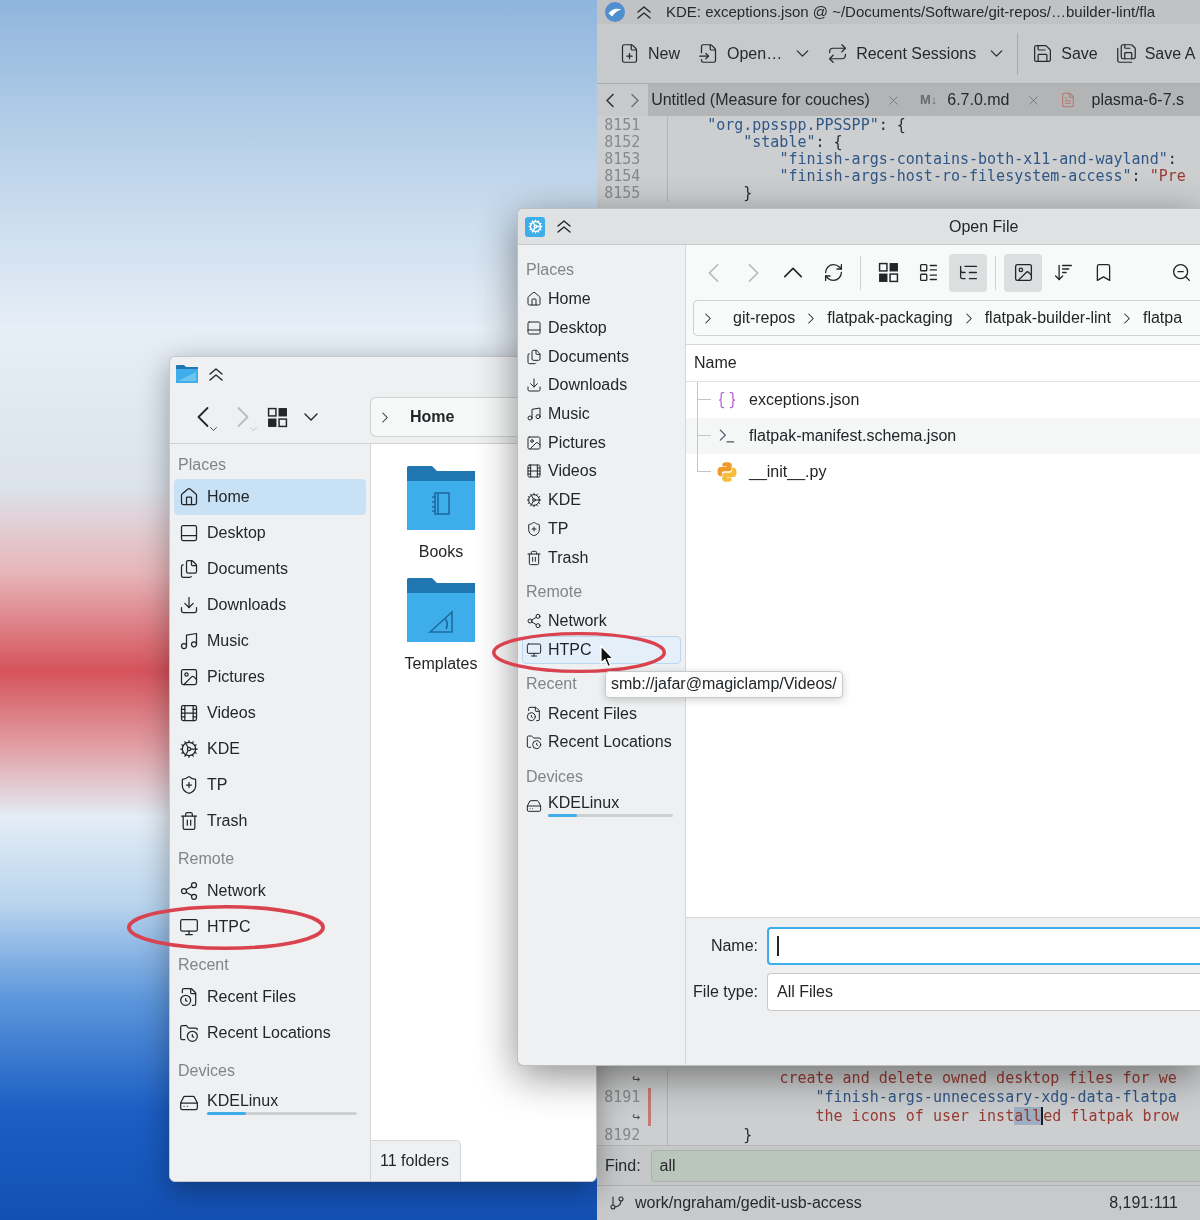 The height and width of the screenshot is (1220, 1200). What do you see at coordinates (622, 125) in the screenshot?
I see `line-number: 8151` at bounding box center [622, 125].